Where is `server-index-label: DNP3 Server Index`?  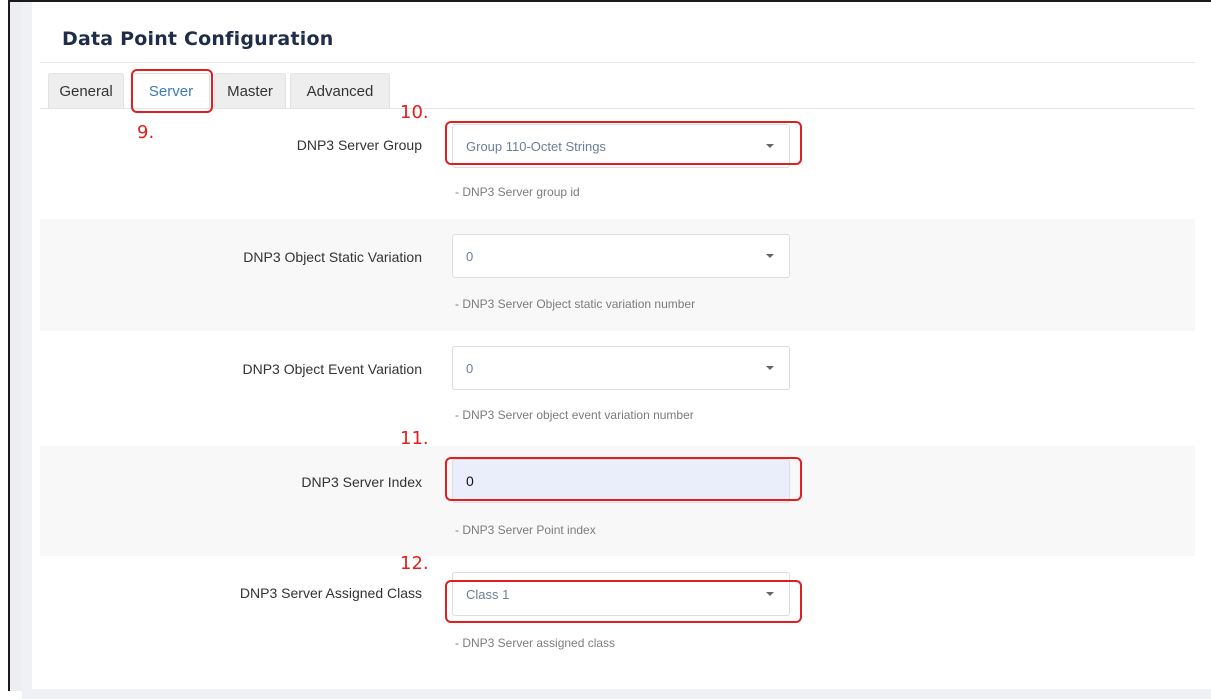 server-index-label: DNP3 Server Index is located at coordinates (361, 482).